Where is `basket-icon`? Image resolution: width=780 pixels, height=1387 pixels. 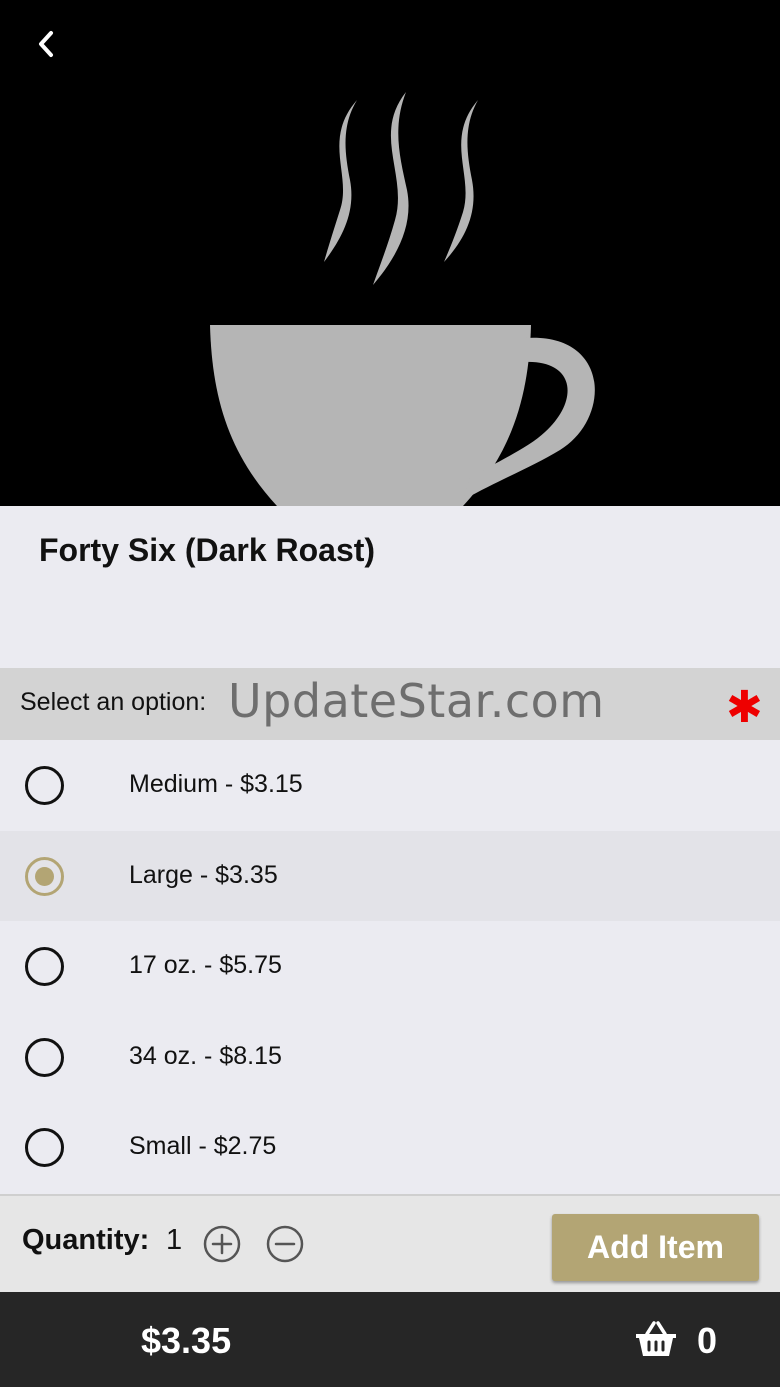 basket-icon is located at coordinates (656, 1339).